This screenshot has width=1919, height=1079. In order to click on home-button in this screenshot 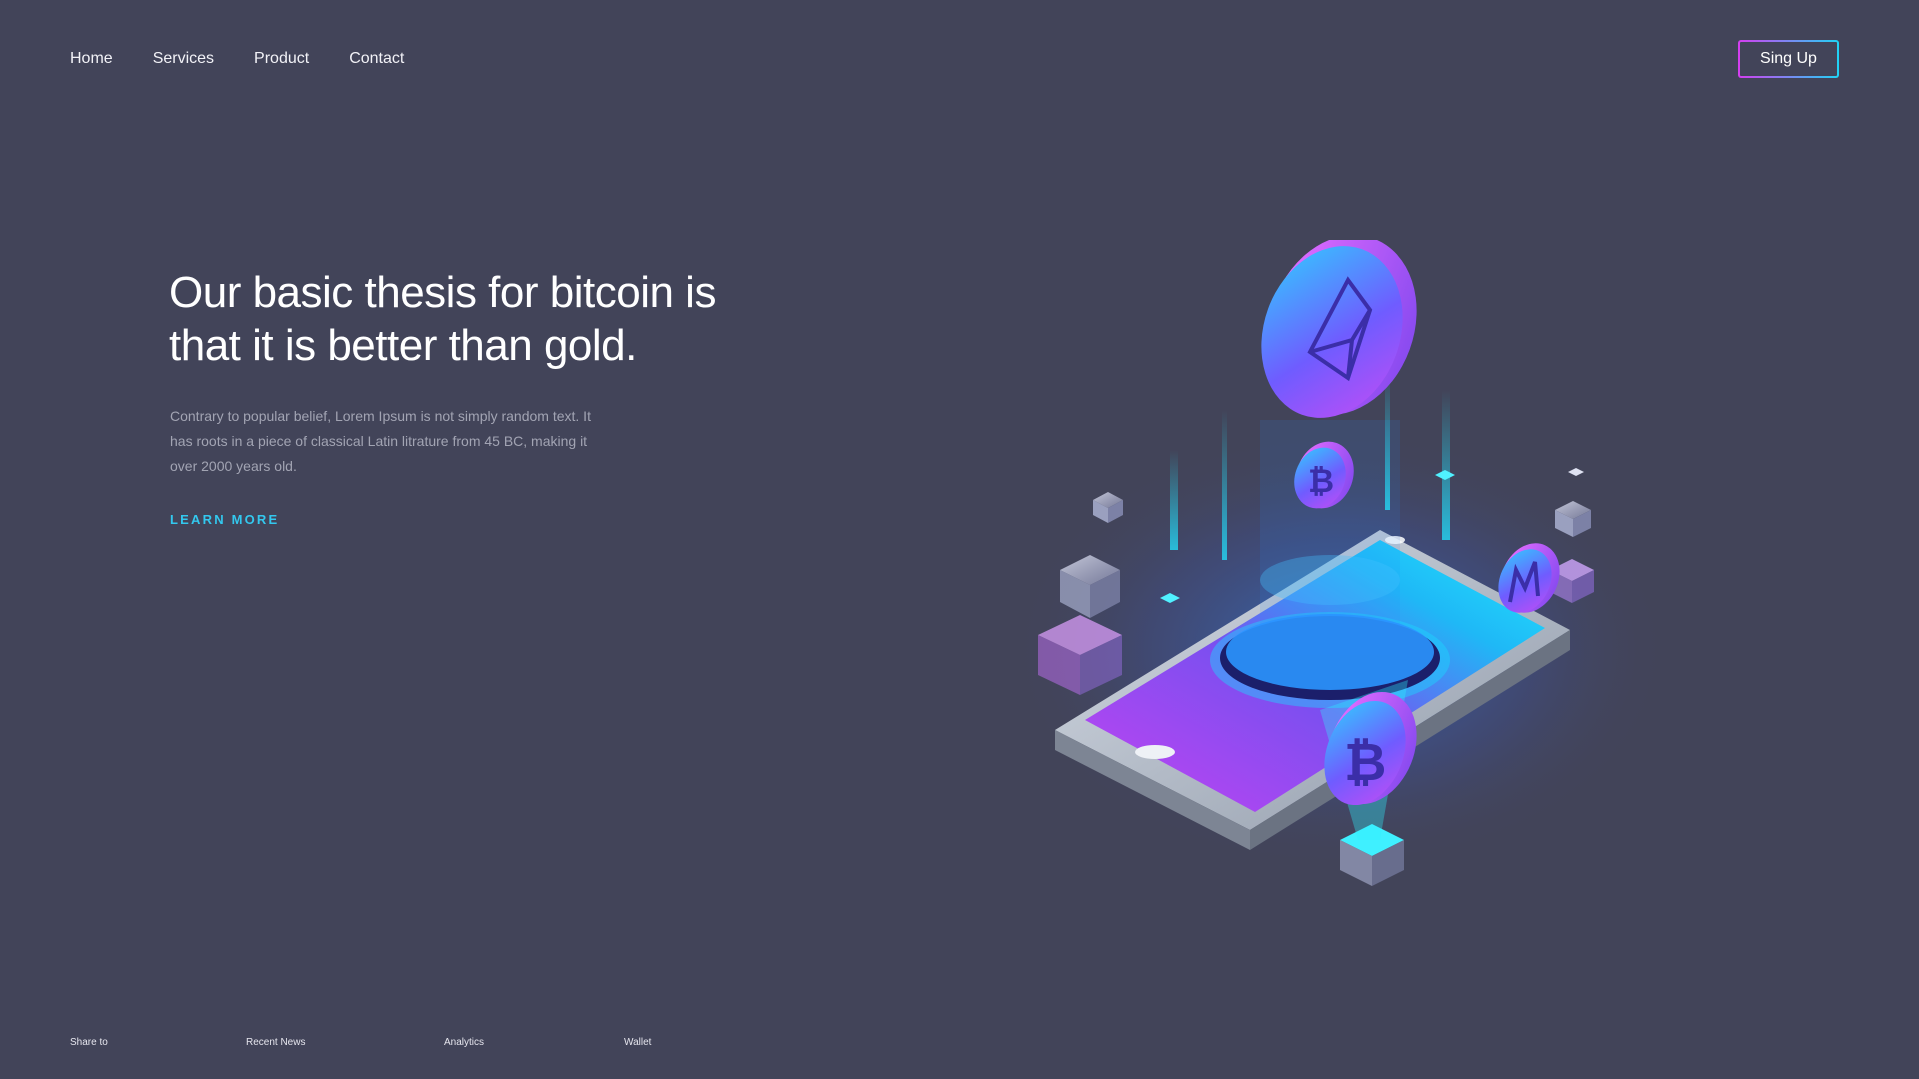, I will do `click(1155, 752)`.